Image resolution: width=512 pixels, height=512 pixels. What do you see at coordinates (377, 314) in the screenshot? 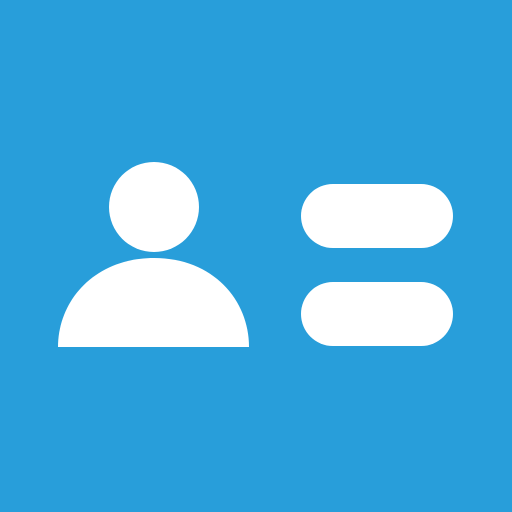
I see `line-bar-bottom` at bounding box center [377, 314].